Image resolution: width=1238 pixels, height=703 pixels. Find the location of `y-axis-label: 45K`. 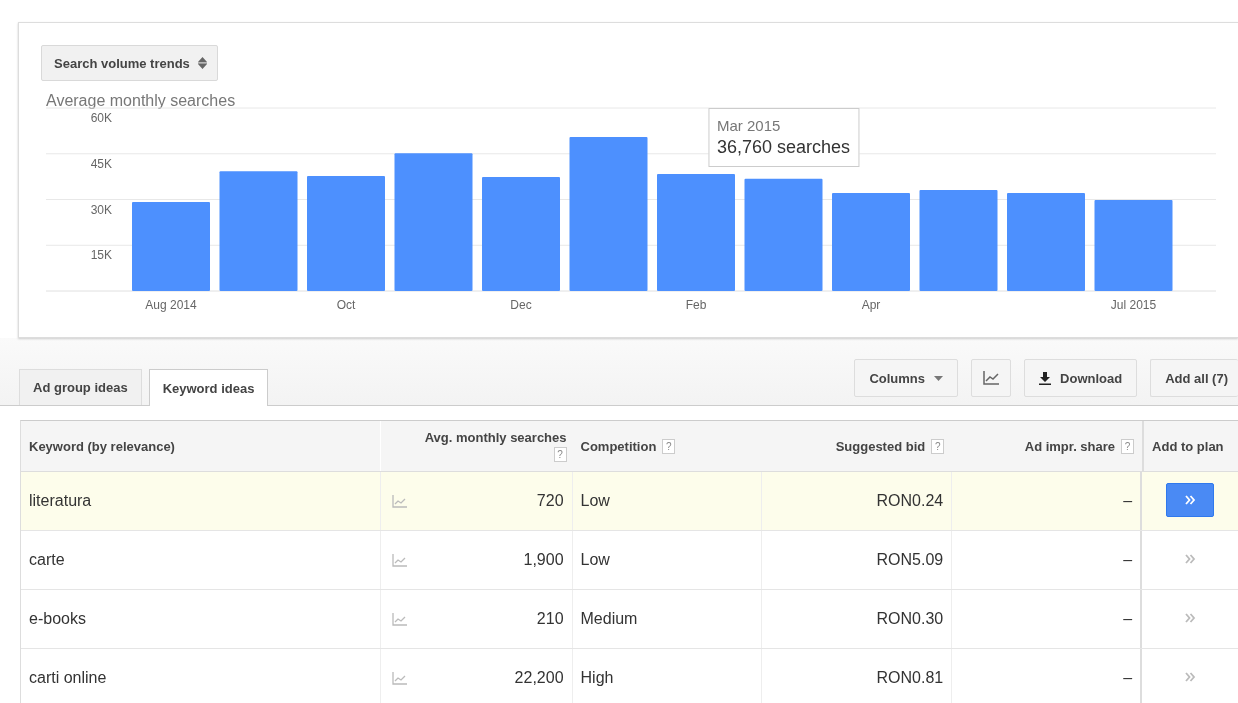

y-axis-label: 45K is located at coordinates (101, 163).